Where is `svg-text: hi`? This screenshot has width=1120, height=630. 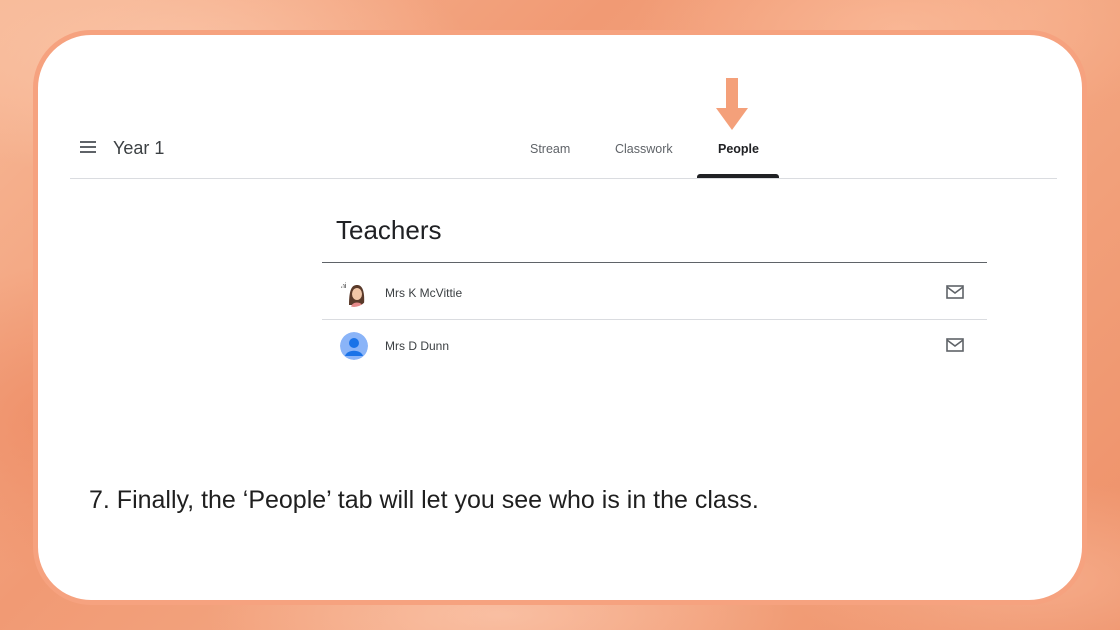 svg-text: hi is located at coordinates (344, 286).